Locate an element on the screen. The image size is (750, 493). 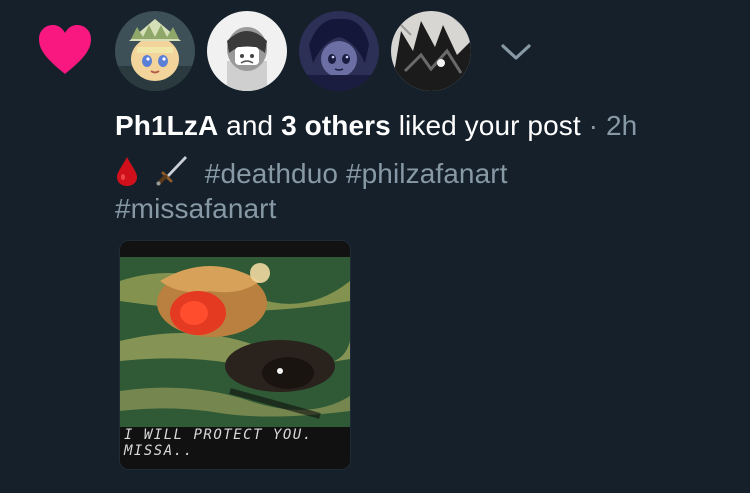
action-text: liked your post is located at coordinates (489, 125).